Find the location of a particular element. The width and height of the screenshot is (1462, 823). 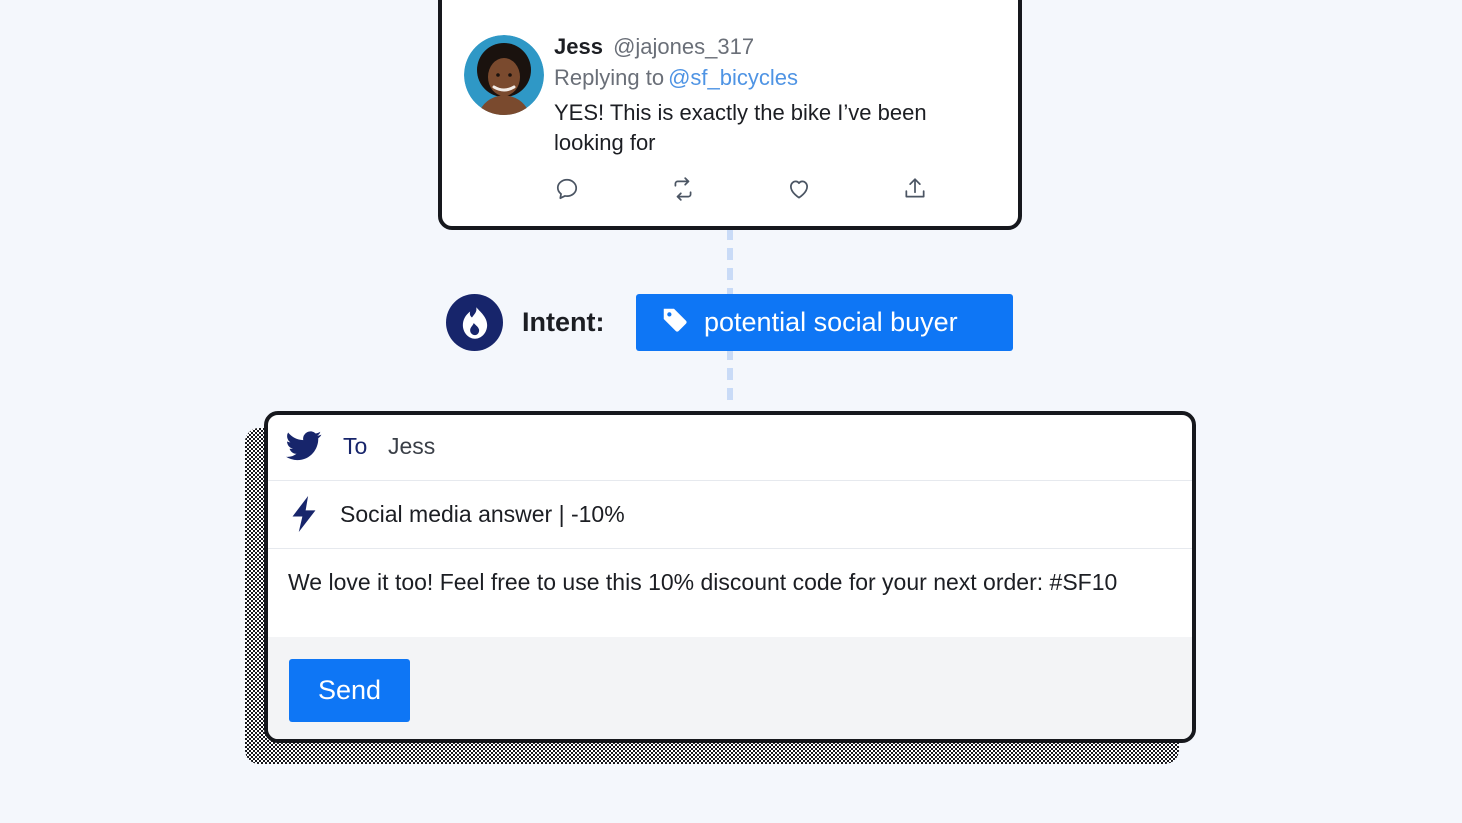

tag-icon is located at coordinates (675, 322).